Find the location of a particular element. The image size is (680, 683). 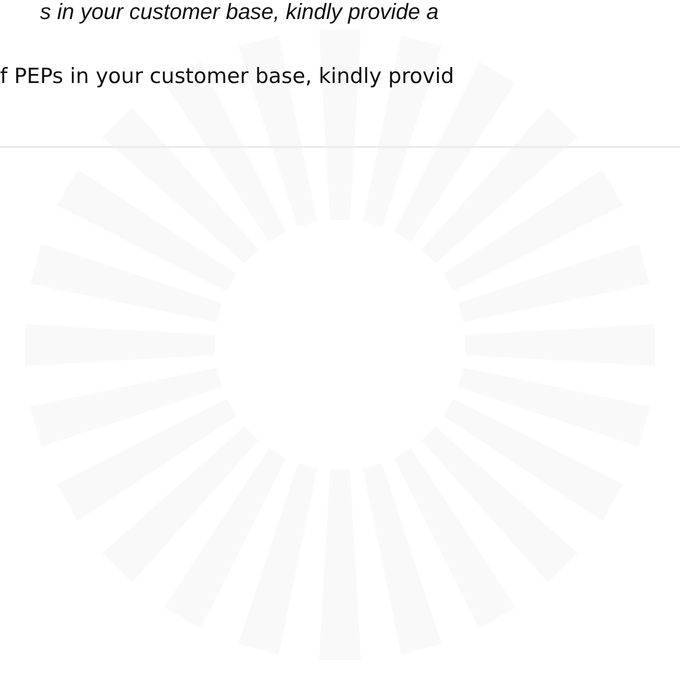

question-text: f PEPs in your customer base, kindly provid is located at coordinates (228, 76).